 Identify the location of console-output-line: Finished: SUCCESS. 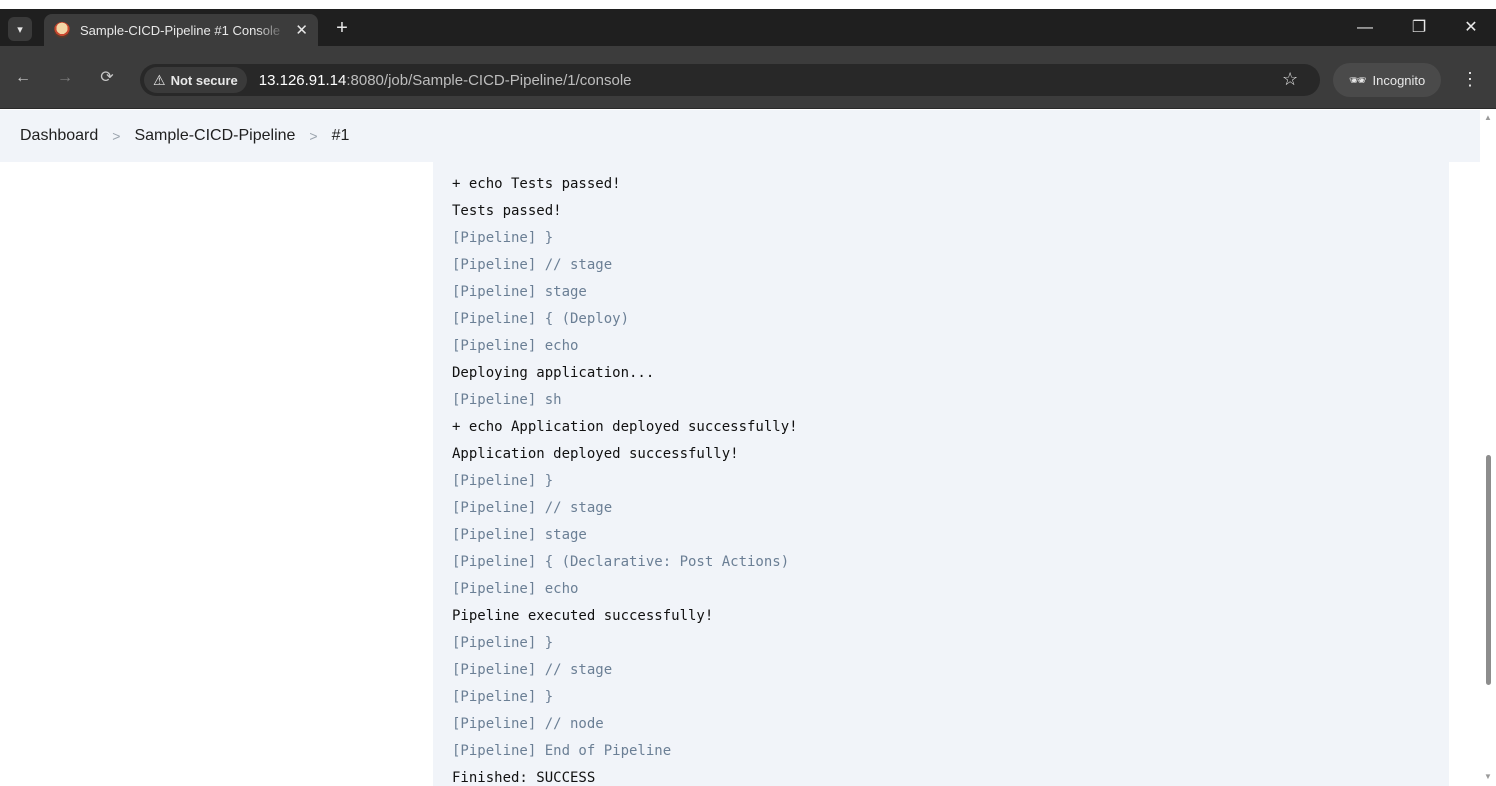
(524, 778).